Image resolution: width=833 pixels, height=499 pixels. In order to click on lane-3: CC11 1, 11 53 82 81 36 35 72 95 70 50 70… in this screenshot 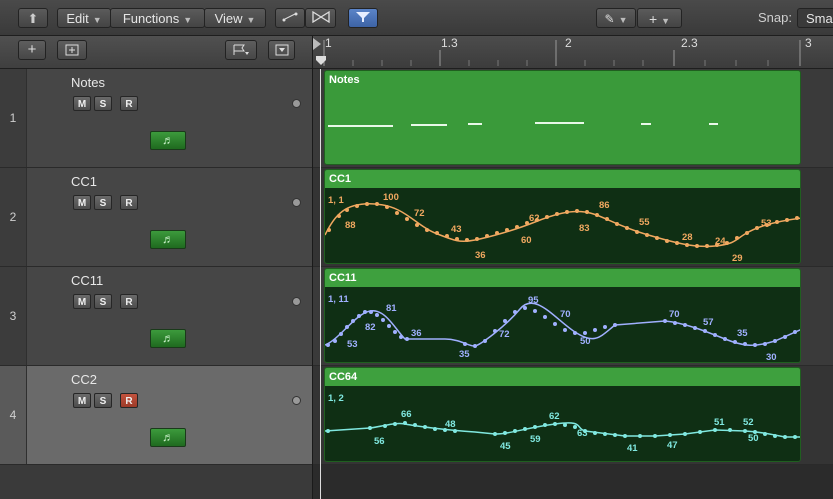, I will do `click(573, 316)`.